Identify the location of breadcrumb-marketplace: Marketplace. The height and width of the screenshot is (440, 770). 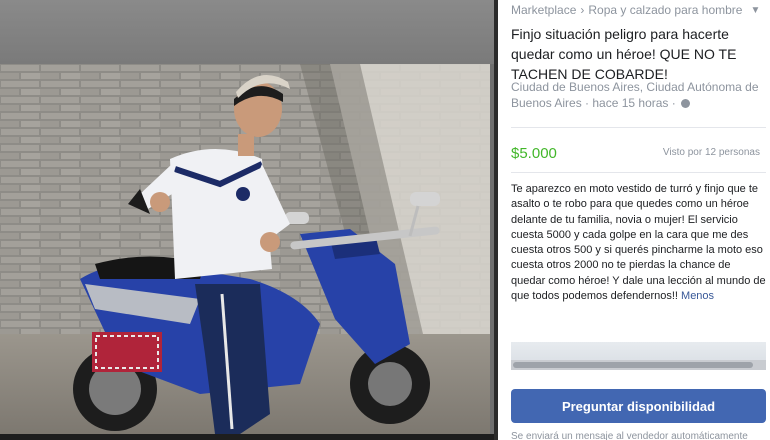
(543, 10).